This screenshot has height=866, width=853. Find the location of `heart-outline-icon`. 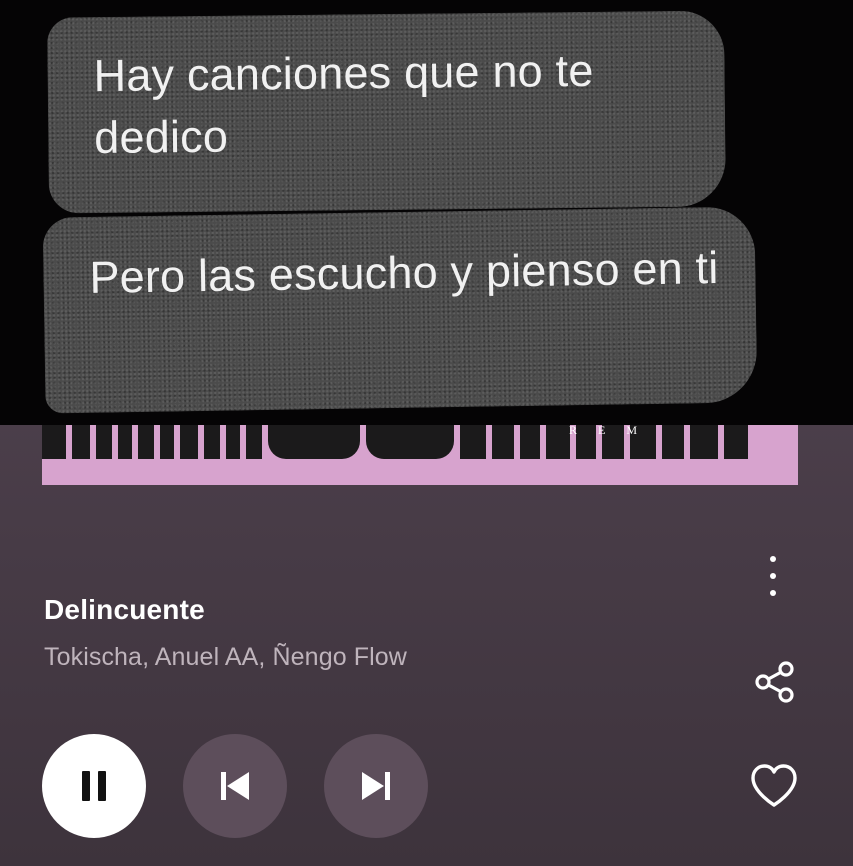

heart-outline-icon is located at coordinates (774, 785).